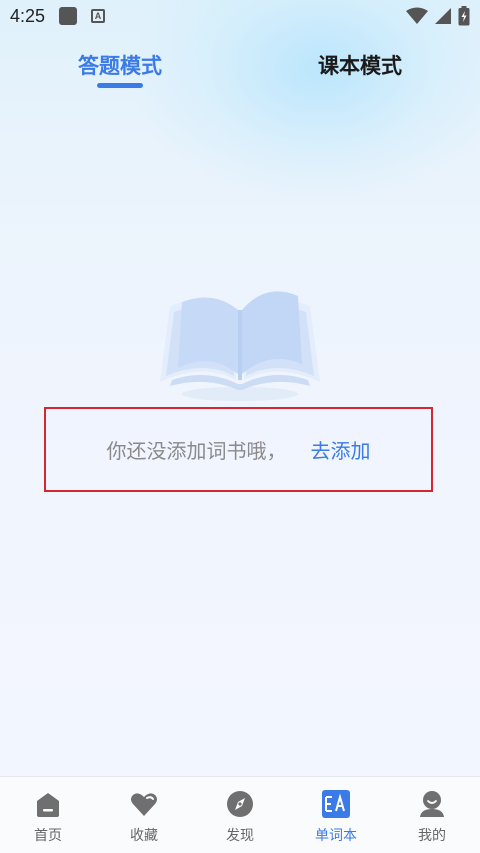 This screenshot has height=853, width=480. I want to click on vocabulary-icon, so click(336, 804).